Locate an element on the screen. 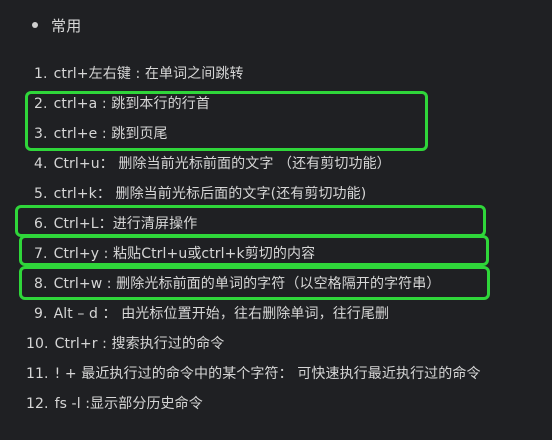 This screenshot has height=440, width=552. item-text: ctrl+k： 删除当前光标后面的文字(还有剪切功能) is located at coordinates (210, 194).